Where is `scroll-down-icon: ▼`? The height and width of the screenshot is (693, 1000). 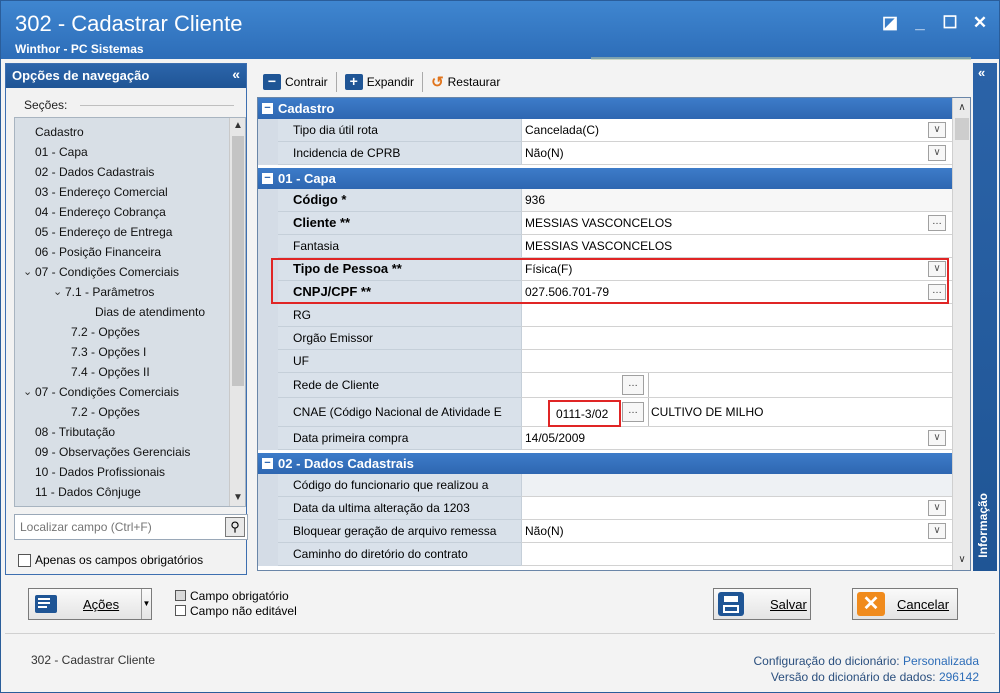 scroll-down-icon: ▼ is located at coordinates (237, 498).